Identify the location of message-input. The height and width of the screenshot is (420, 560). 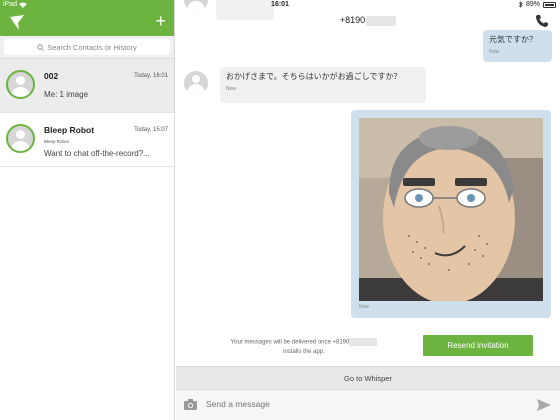
(356, 404).